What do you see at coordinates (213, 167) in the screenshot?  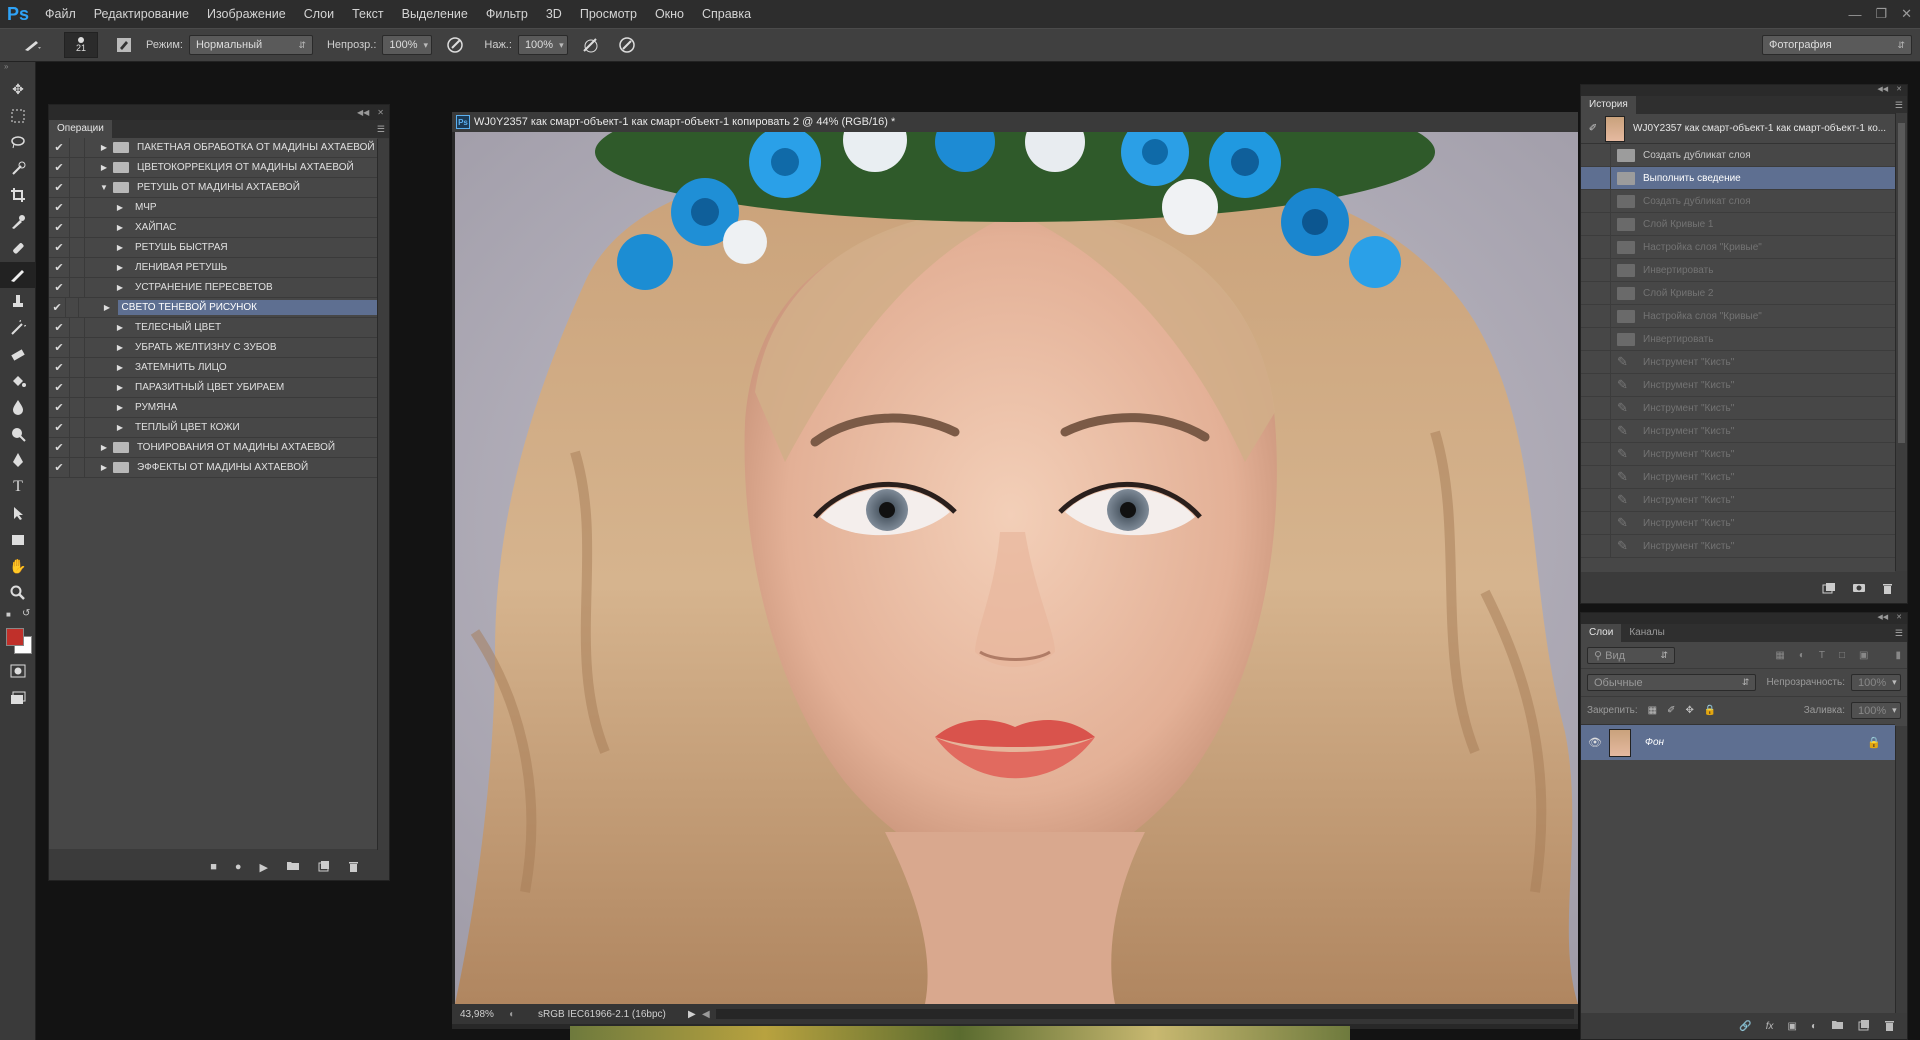 I see `action-set-row: ✔ ▶ ЦВЕТОКОРРЕКЦИЯ ОТ МАДИНЫ АХТАЕВОЙ` at bounding box center [213, 167].